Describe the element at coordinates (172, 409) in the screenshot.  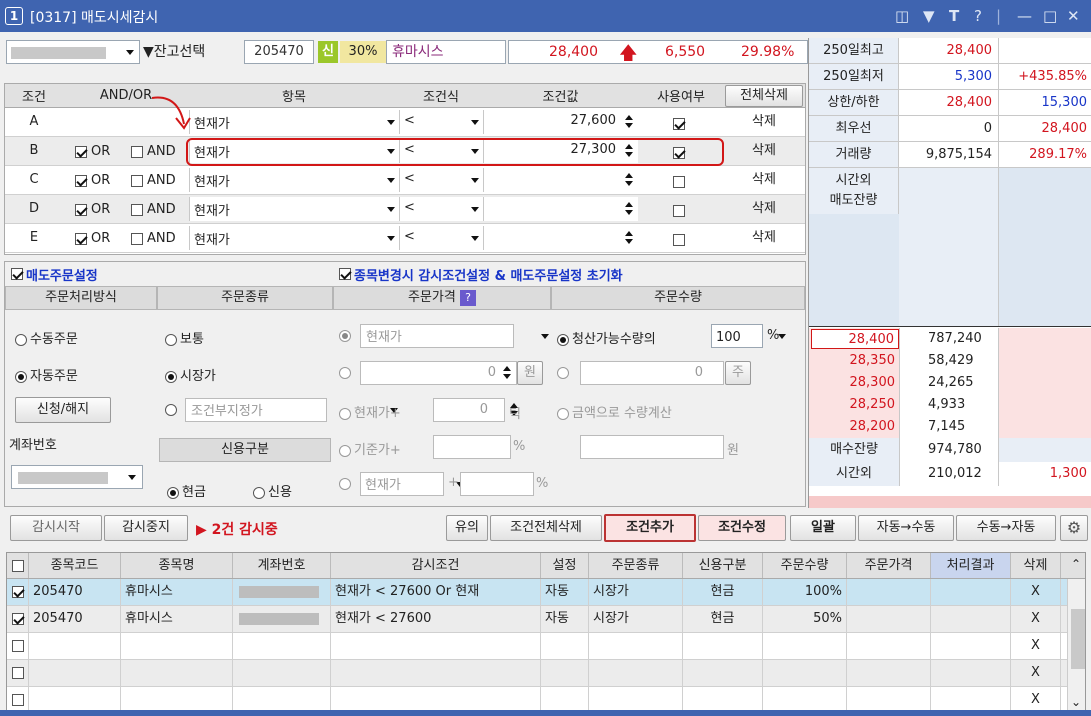
I see `type-cond-radio` at that location.